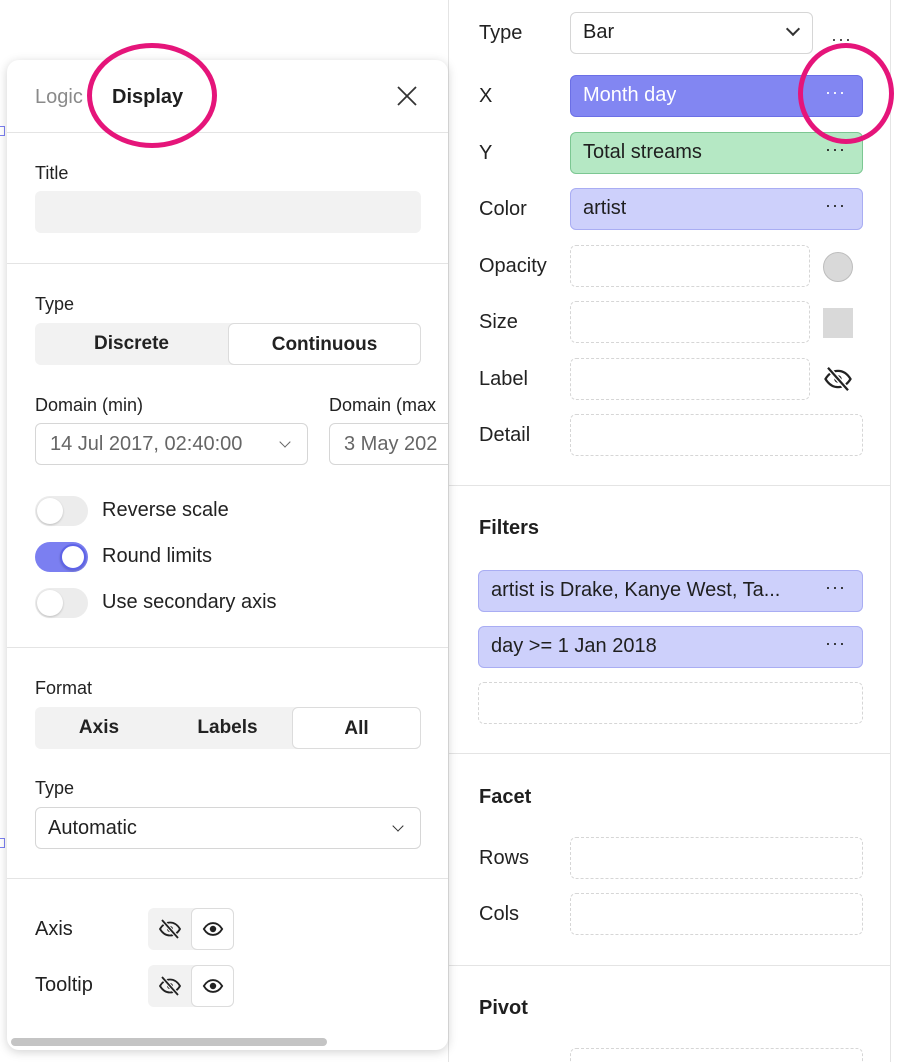 The image size is (912, 1062). Describe the element at coordinates (835, 205) in the screenshot. I see `color-more-button: ···` at that location.